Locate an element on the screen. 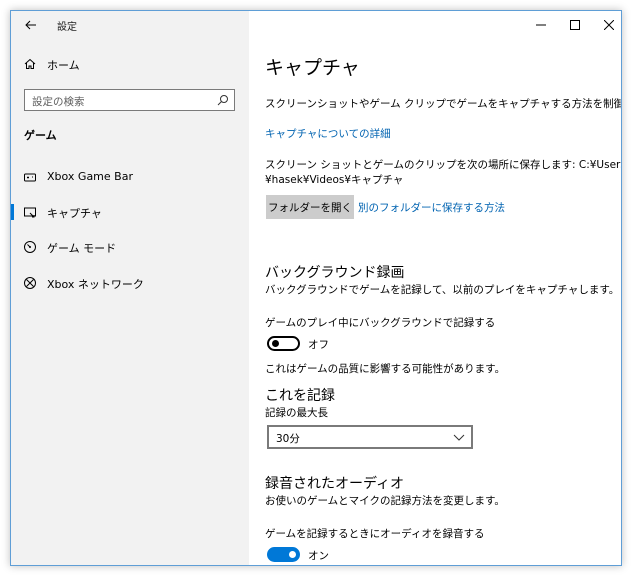 The height and width of the screenshot is (576, 632). minimize-icon is located at coordinates (541, 25).